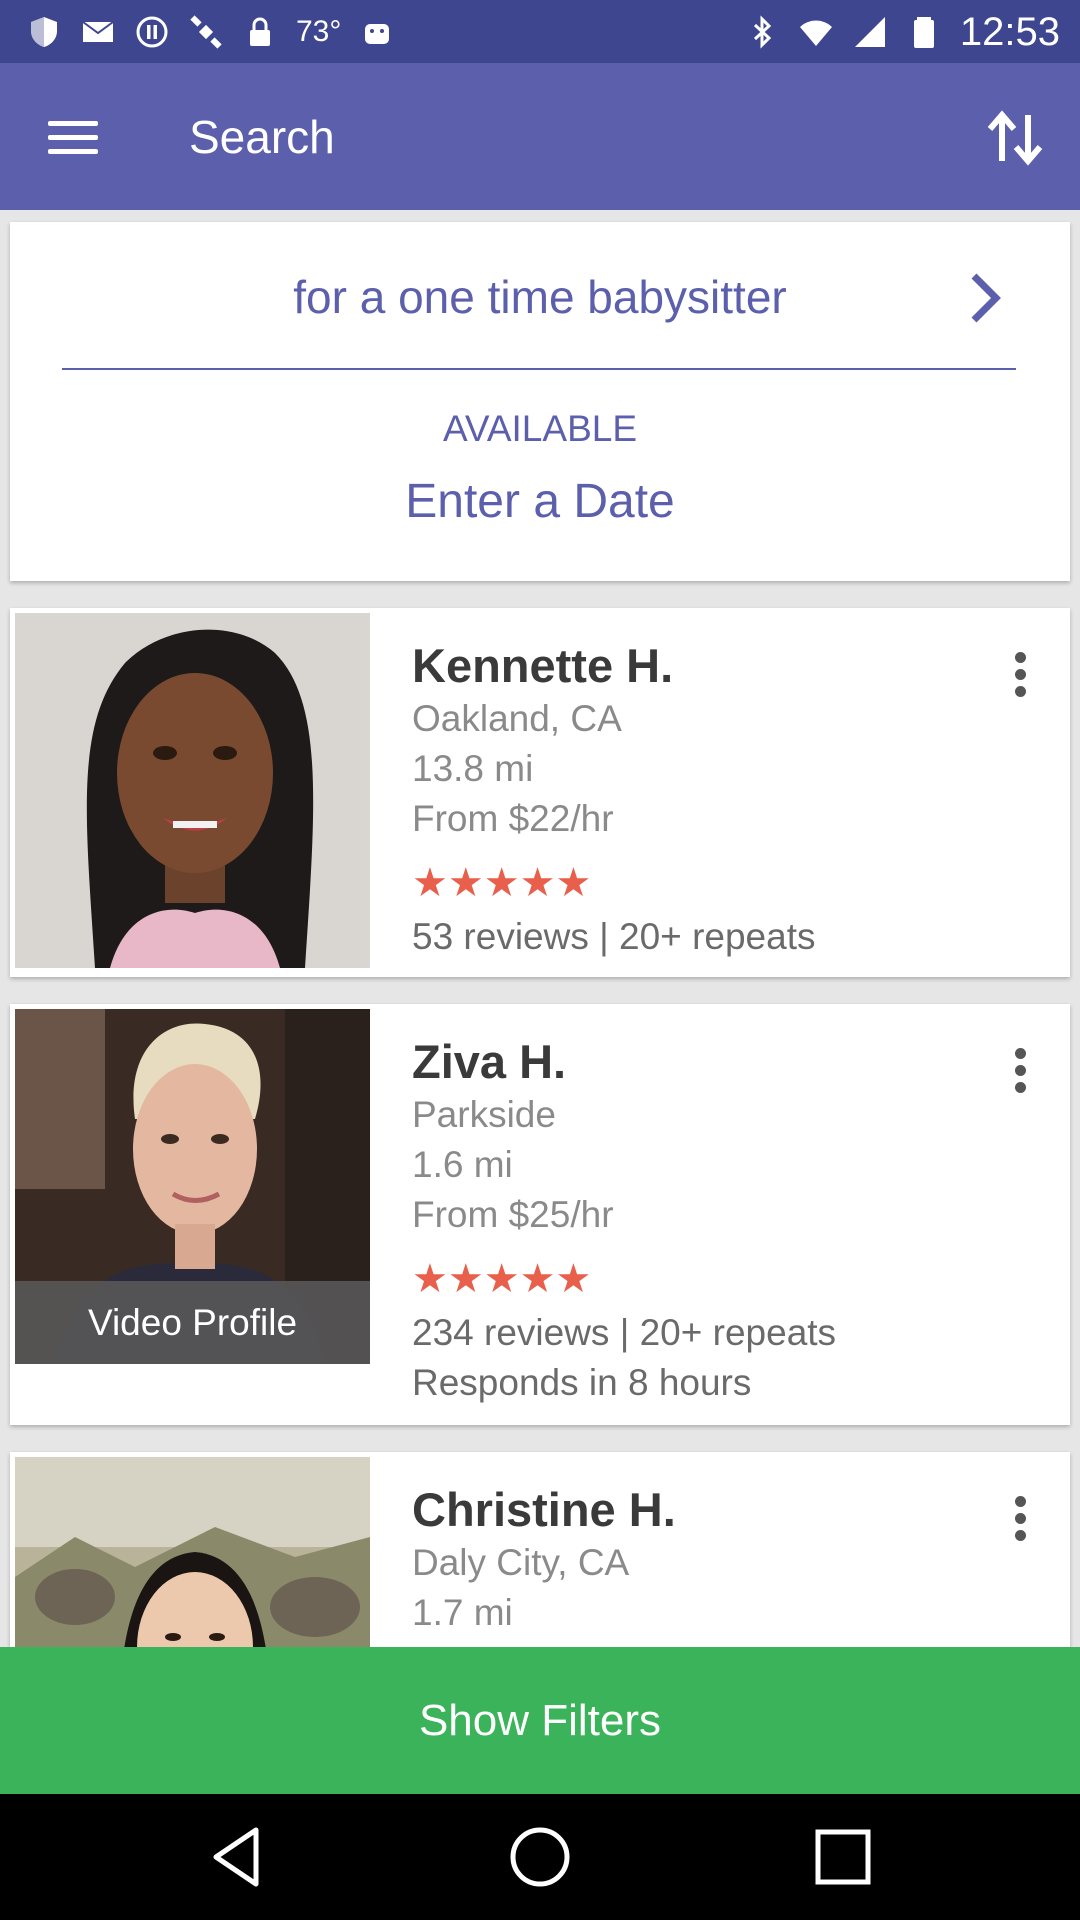  I want to click on divider, so click(539, 369).